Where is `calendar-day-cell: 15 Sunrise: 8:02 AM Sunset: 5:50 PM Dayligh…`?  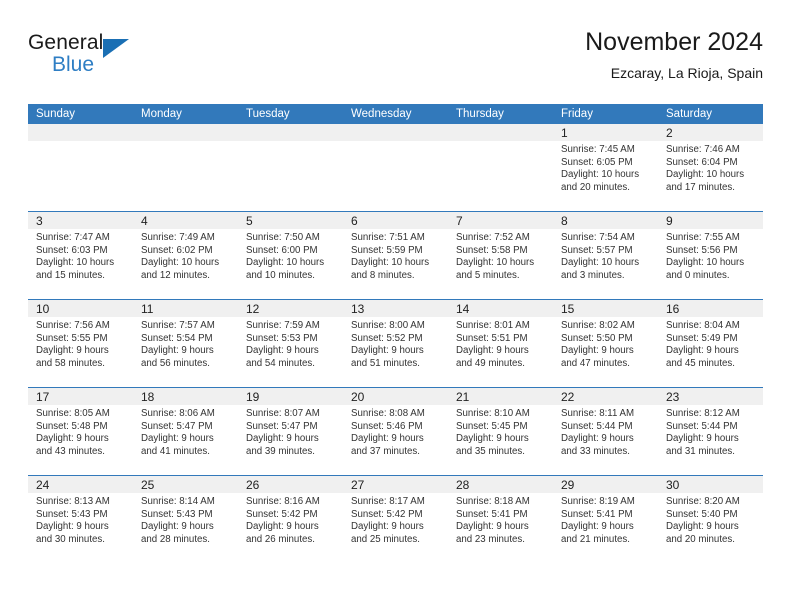 calendar-day-cell: 15 Sunrise: 8:02 AM Sunset: 5:50 PM Dayligh… is located at coordinates (605, 343).